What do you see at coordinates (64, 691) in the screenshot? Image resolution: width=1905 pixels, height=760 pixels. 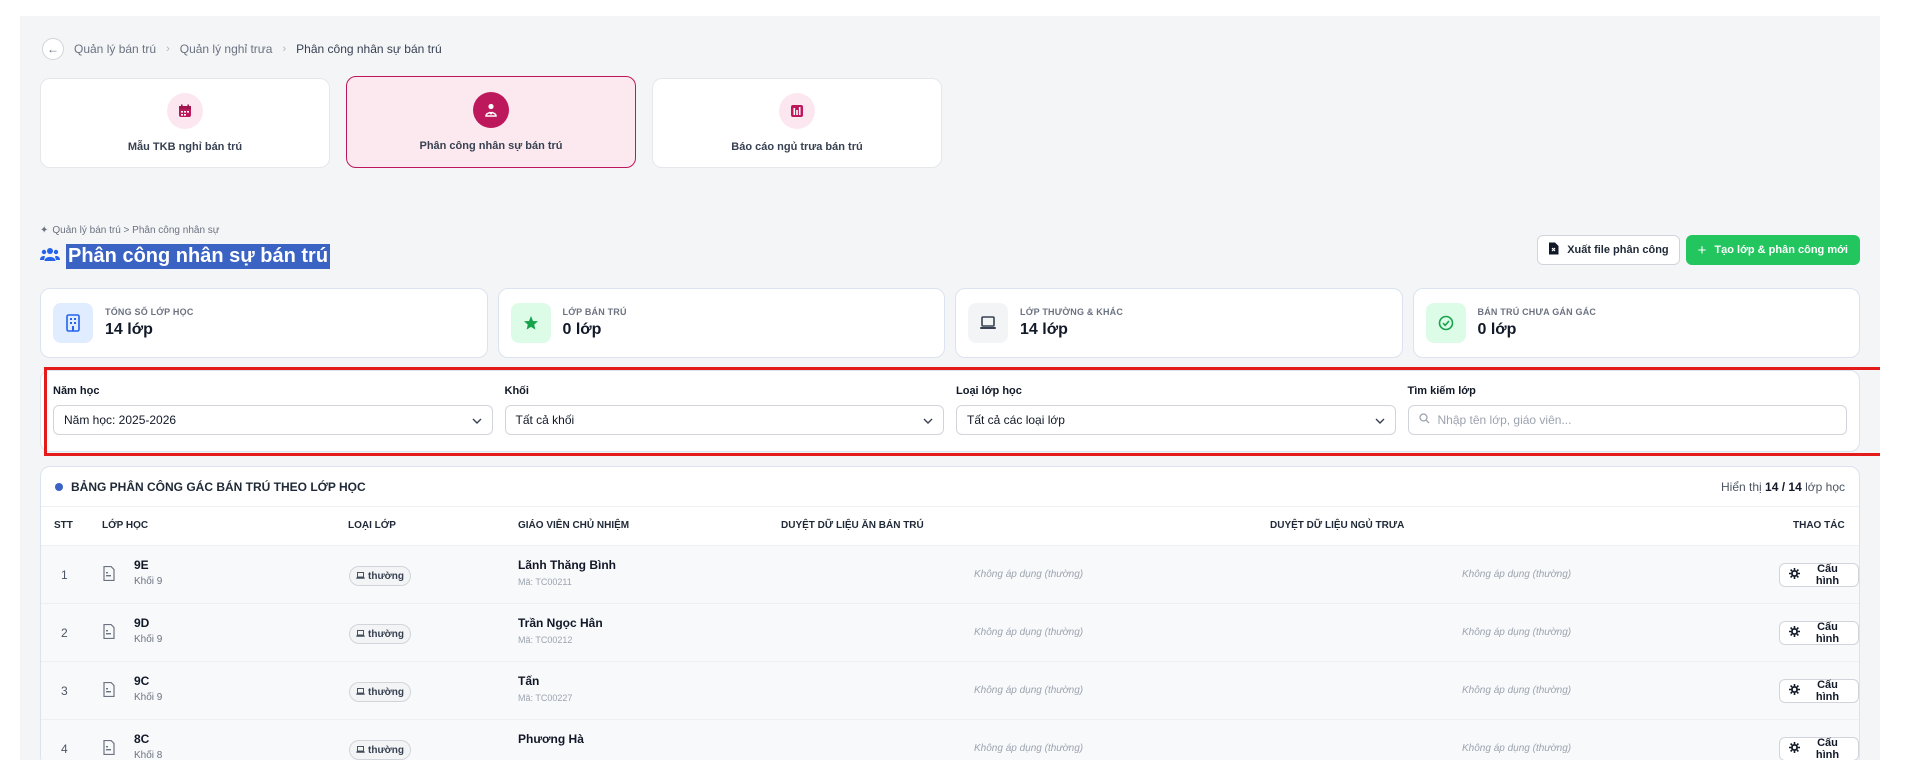 I see `row-stt: 3` at bounding box center [64, 691].